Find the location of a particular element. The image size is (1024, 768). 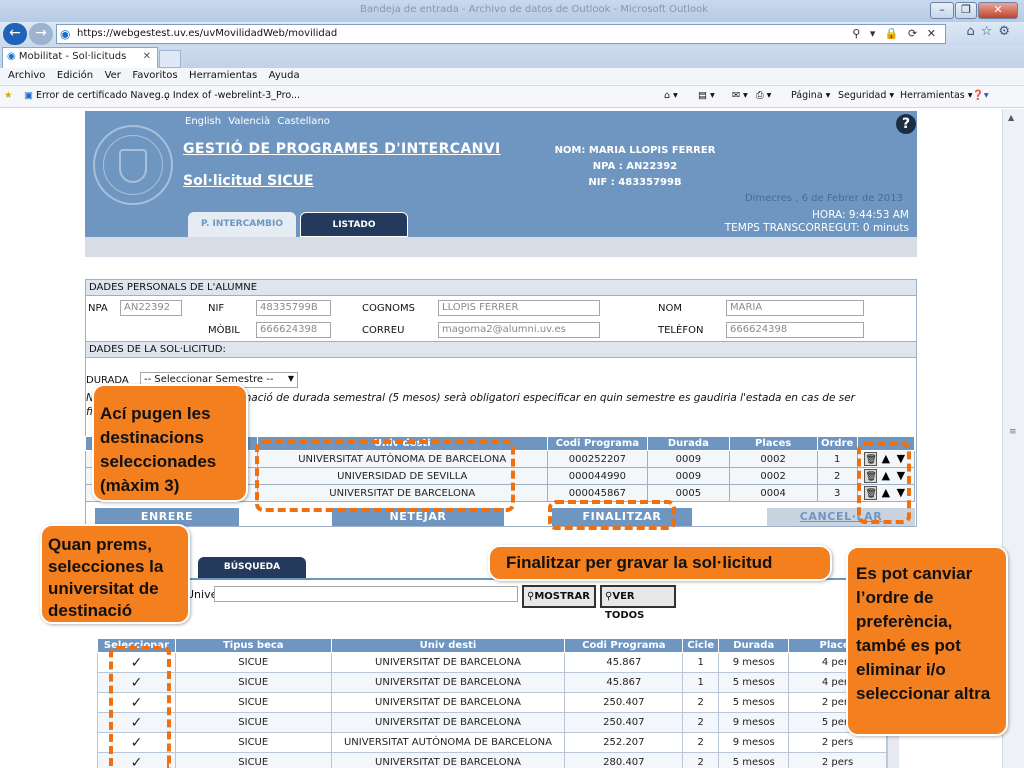

selected-rows-highlight is located at coordinates (385, 476).